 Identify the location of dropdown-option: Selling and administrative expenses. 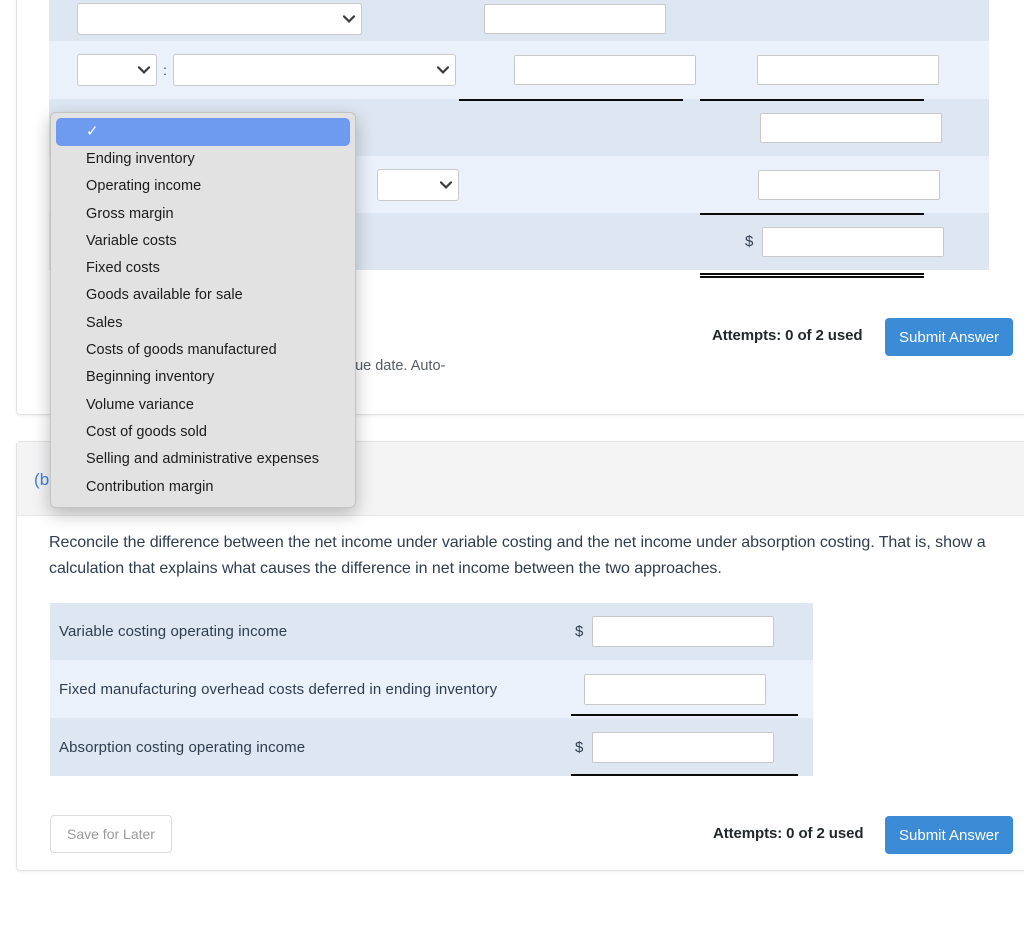
(203, 459).